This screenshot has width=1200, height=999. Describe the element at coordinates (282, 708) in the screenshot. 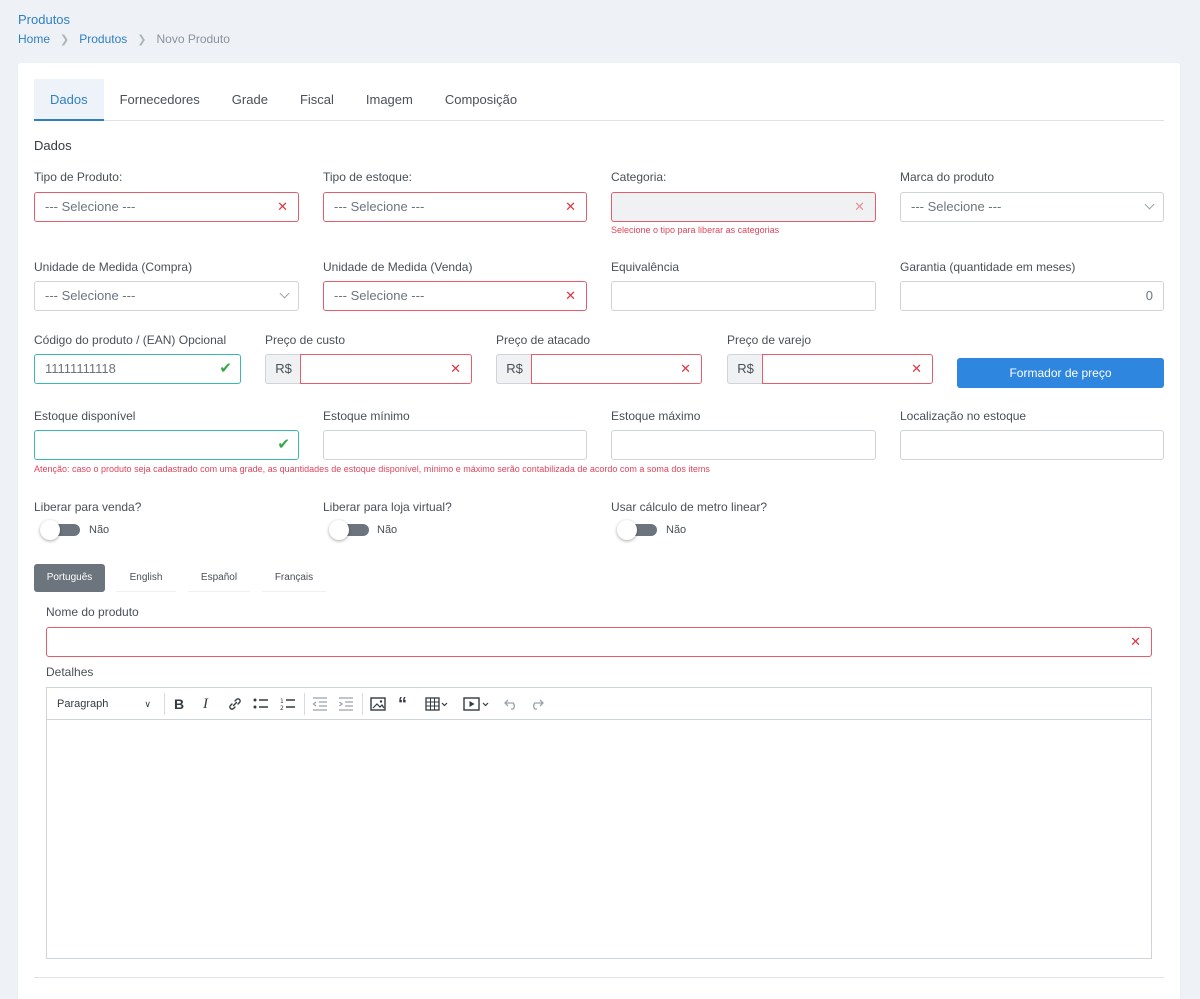

I see `svg-text: 2` at that location.